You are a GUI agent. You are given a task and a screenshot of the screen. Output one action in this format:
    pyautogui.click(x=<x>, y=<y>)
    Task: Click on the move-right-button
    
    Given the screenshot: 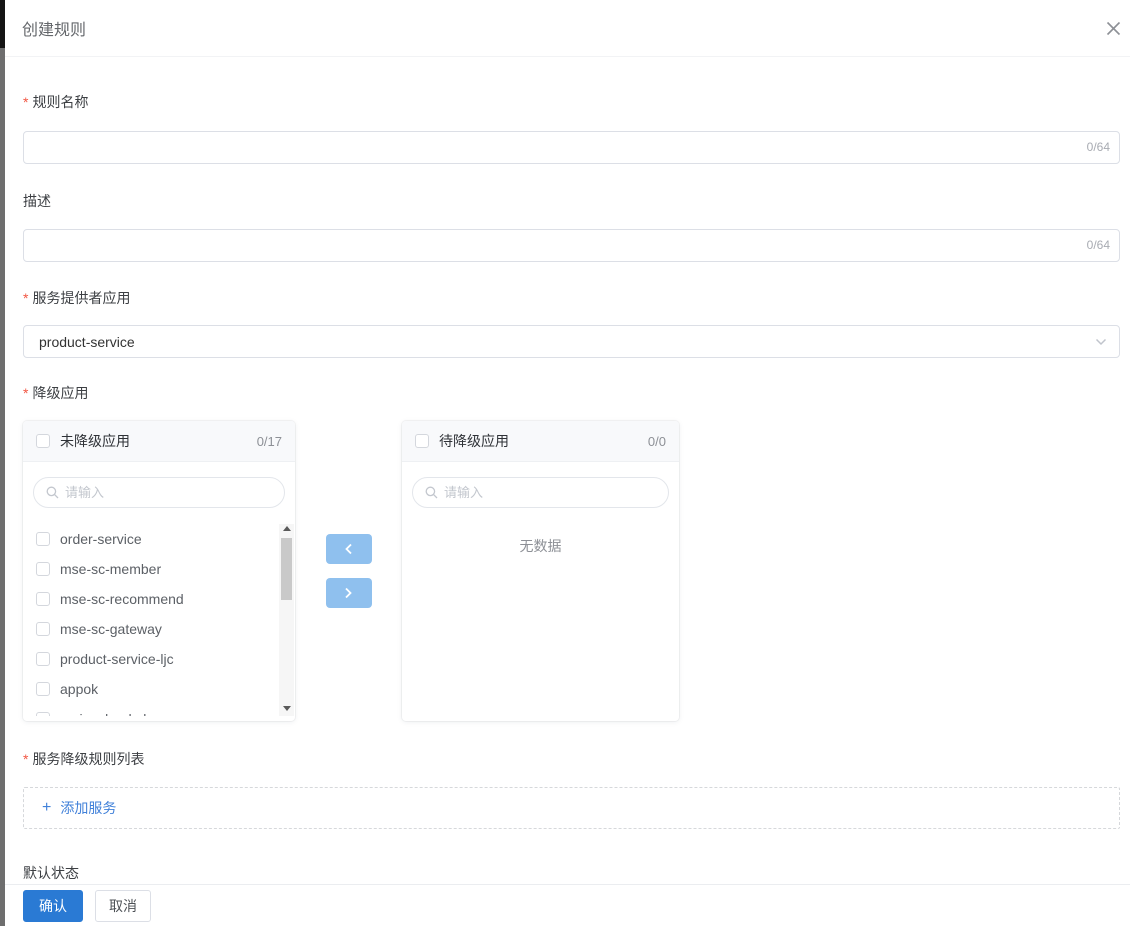 What is the action you would take?
    pyautogui.click(x=348, y=593)
    